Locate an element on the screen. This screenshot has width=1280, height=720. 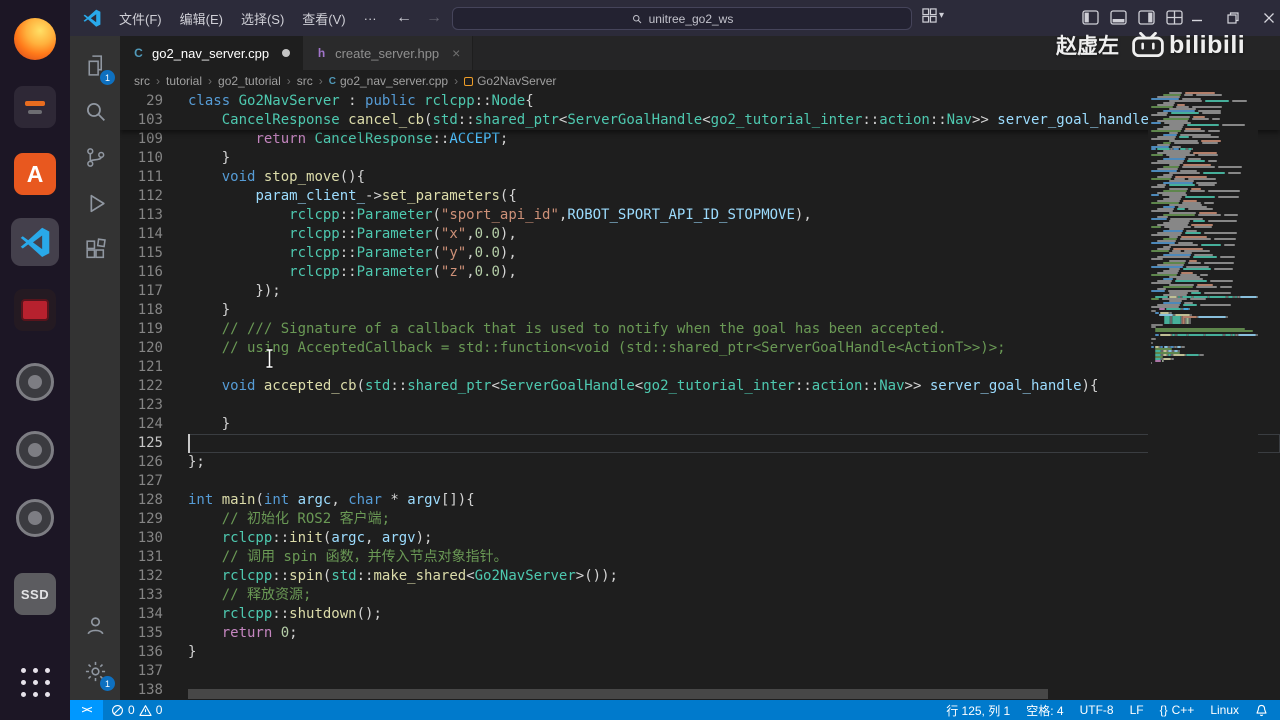
breadcrumb-item: go2_tutorial is located at coordinates (249, 81).